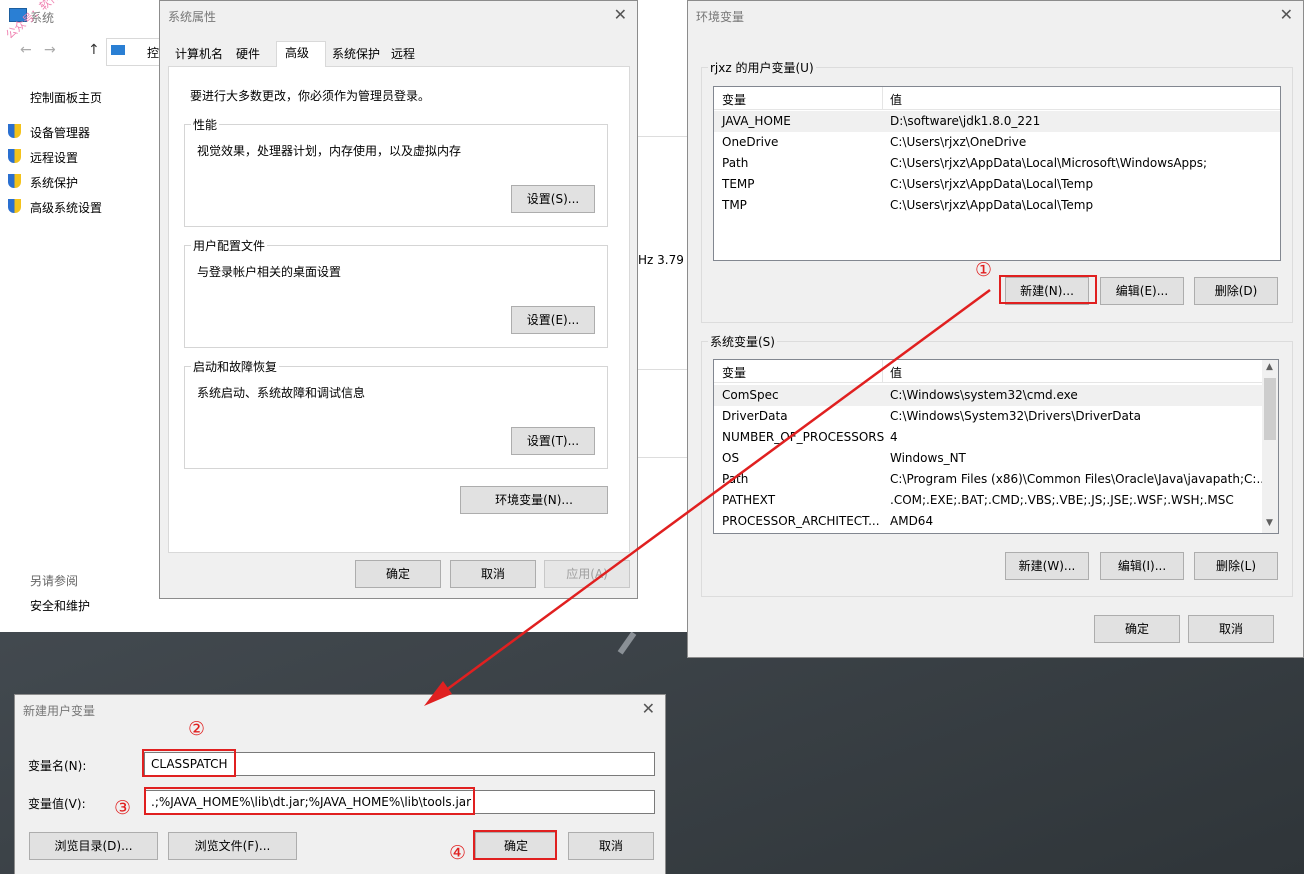 Image resolution: width=1304 pixels, height=874 pixels. Describe the element at coordinates (720, 17) in the screenshot. I see `dialog-title: 环境变量` at that location.